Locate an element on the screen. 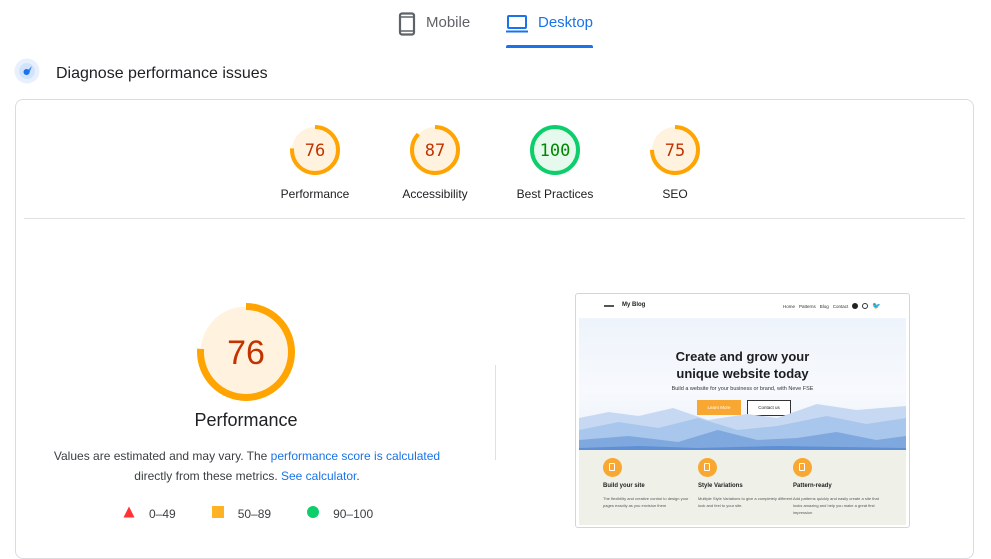  logo-mark is located at coordinates (609, 306).